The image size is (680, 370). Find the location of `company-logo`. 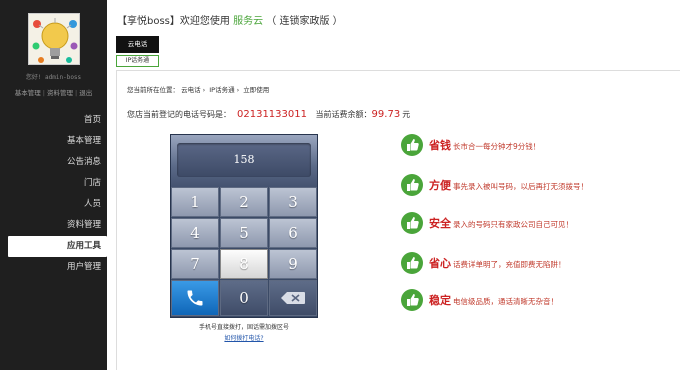

company-logo is located at coordinates (54, 39).